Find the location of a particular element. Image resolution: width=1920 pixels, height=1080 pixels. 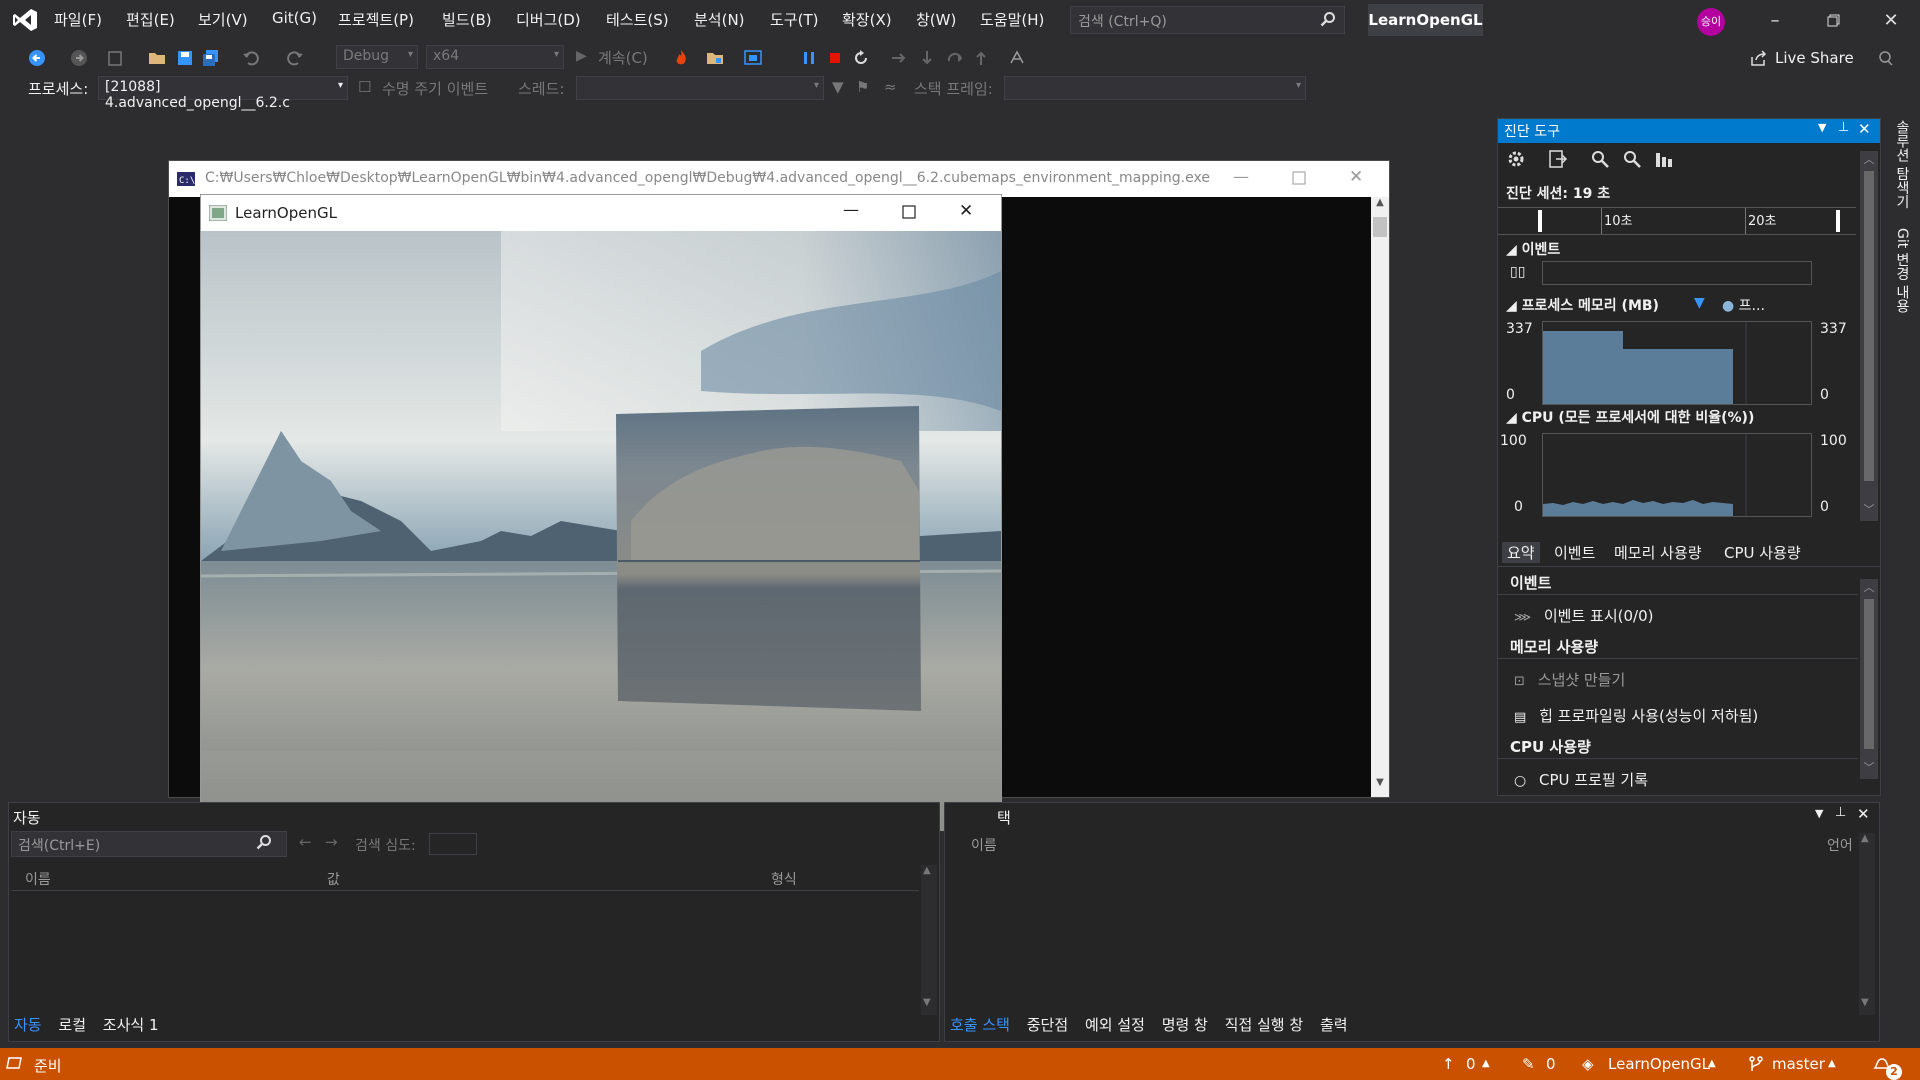

step-into-icon is located at coordinates (927, 58).